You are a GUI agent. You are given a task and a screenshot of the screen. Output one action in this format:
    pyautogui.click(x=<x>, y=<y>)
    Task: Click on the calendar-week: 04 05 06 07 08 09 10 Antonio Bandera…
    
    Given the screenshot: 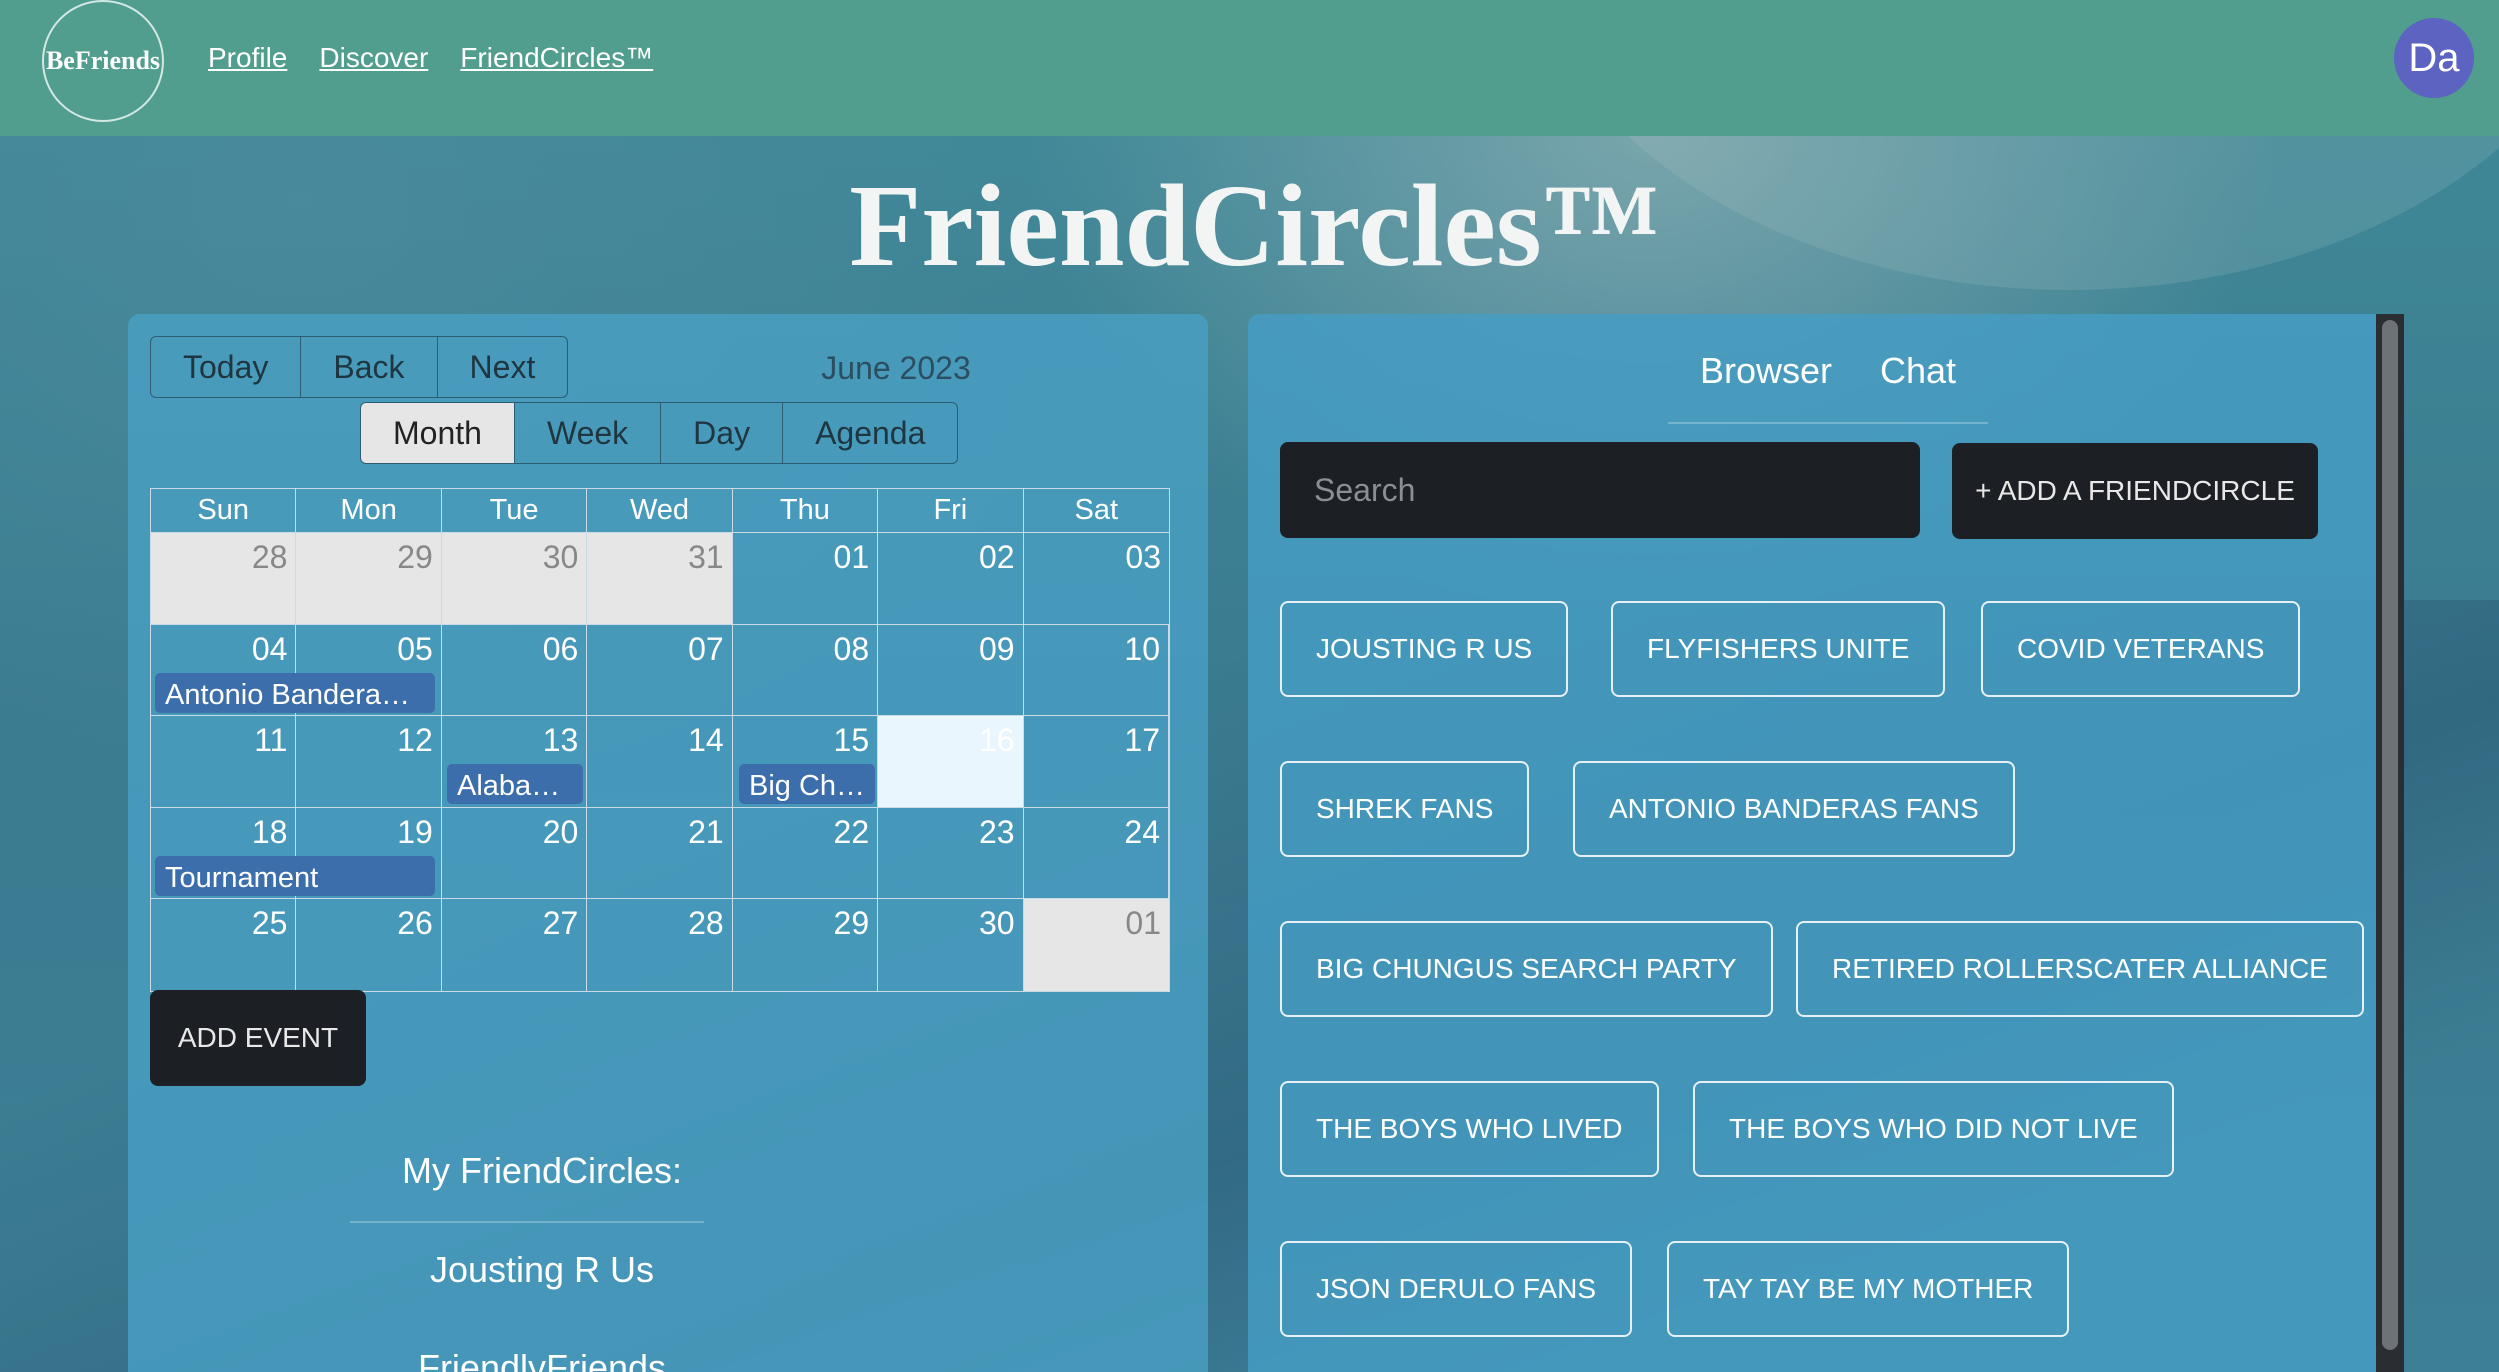 What is the action you would take?
    pyautogui.click(x=660, y=670)
    